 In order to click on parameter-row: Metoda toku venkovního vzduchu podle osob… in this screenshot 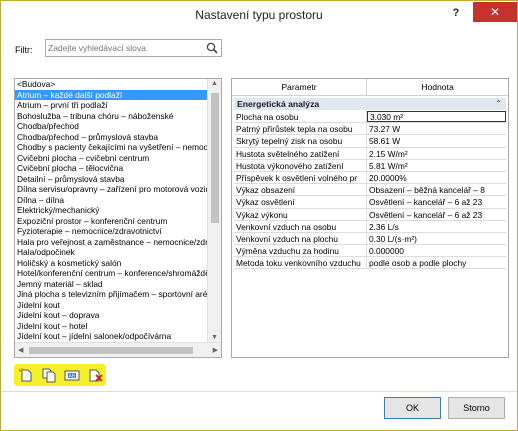, I will do `click(370, 263)`.